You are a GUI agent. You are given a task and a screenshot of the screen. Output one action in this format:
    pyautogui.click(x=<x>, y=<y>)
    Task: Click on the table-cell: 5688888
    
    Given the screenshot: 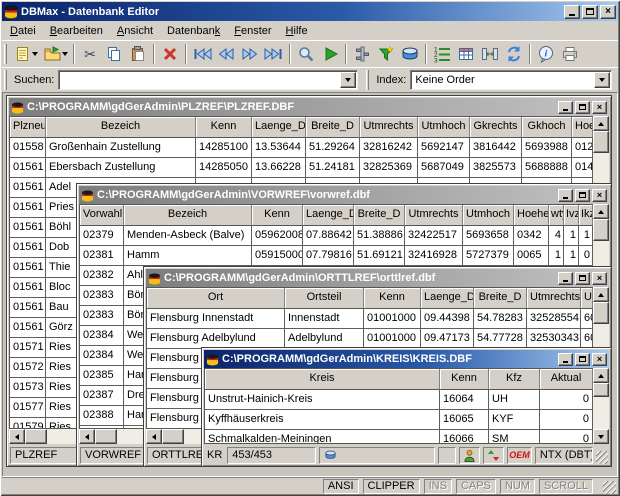 What is the action you would take?
    pyautogui.click(x=547, y=168)
    